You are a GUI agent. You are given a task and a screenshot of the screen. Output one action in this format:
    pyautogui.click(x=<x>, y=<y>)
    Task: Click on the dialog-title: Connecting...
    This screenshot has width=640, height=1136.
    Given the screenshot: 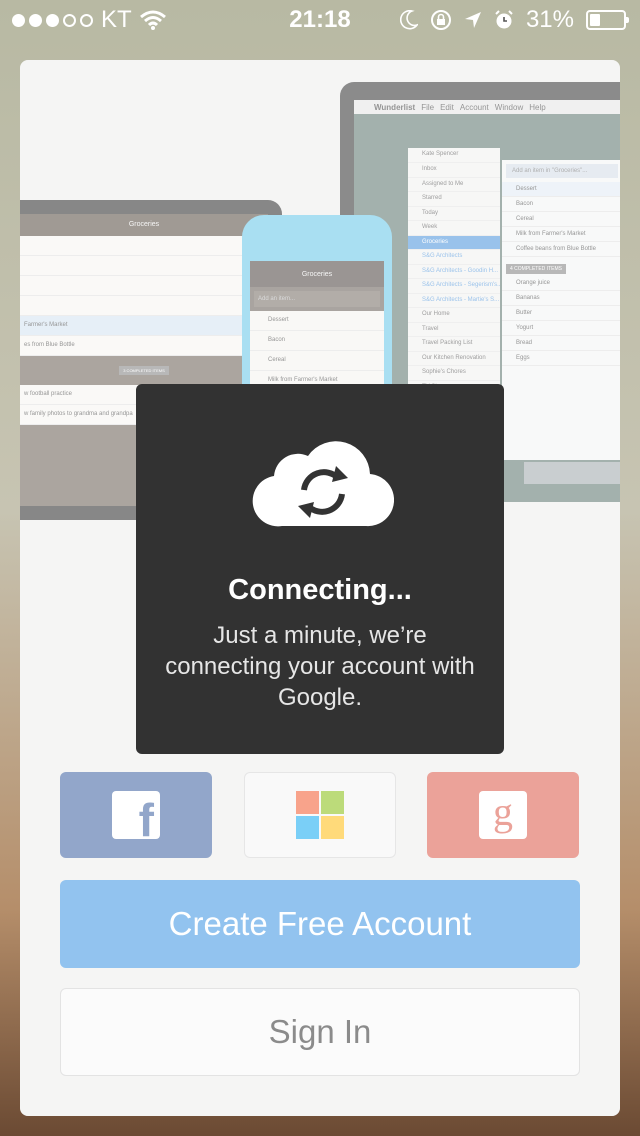 What is the action you would take?
    pyautogui.click(x=320, y=590)
    